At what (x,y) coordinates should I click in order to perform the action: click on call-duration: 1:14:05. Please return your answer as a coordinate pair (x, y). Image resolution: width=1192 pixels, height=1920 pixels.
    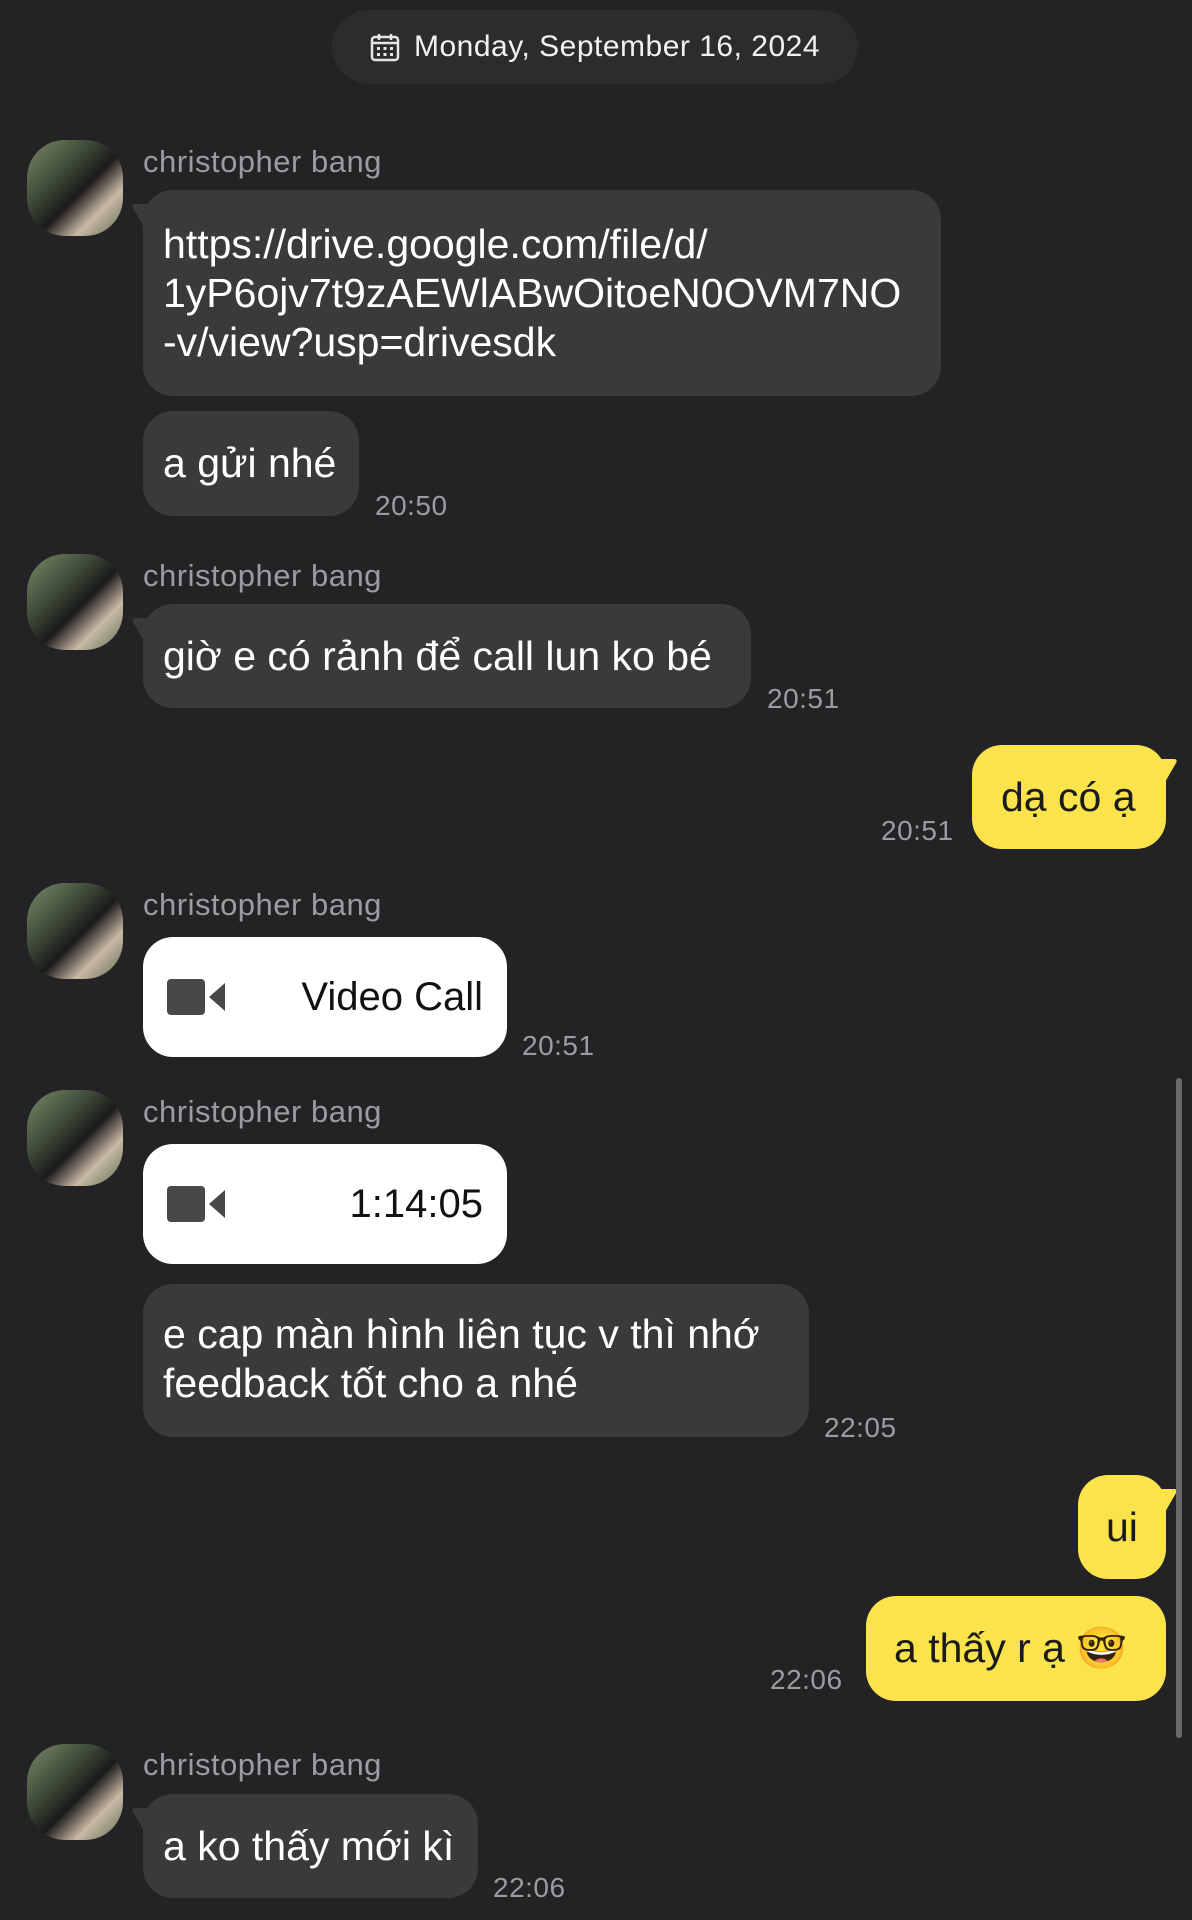
    Looking at the image, I should click on (416, 1203).